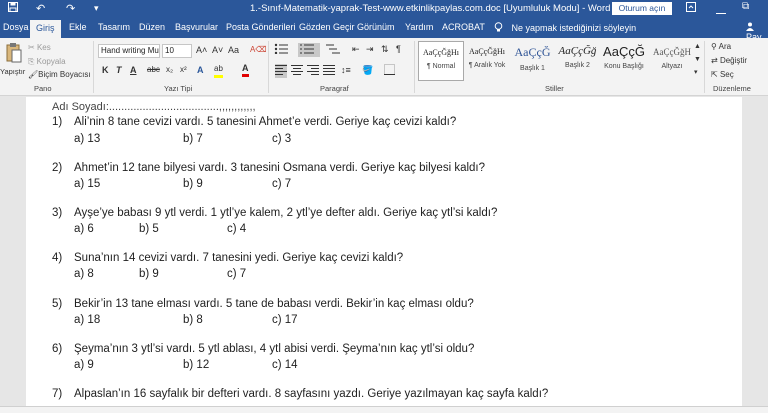 This screenshot has height=413, width=768. I want to click on shrink-font-icon: A˅, so click(217, 50).